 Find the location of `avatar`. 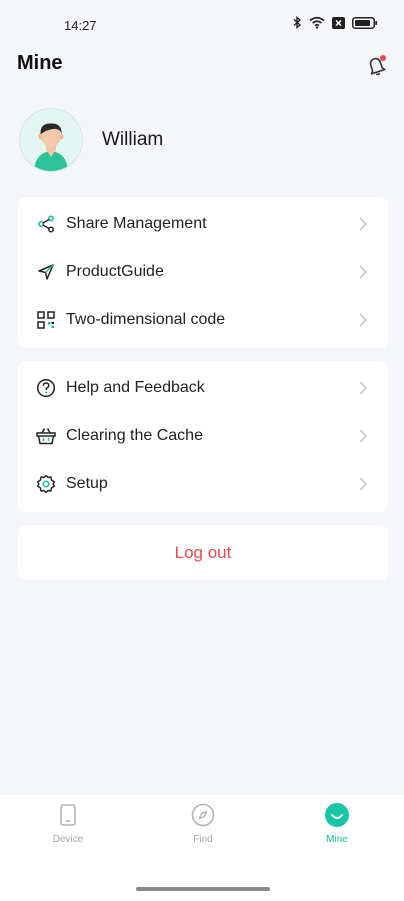

avatar is located at coordinates (51, 140).